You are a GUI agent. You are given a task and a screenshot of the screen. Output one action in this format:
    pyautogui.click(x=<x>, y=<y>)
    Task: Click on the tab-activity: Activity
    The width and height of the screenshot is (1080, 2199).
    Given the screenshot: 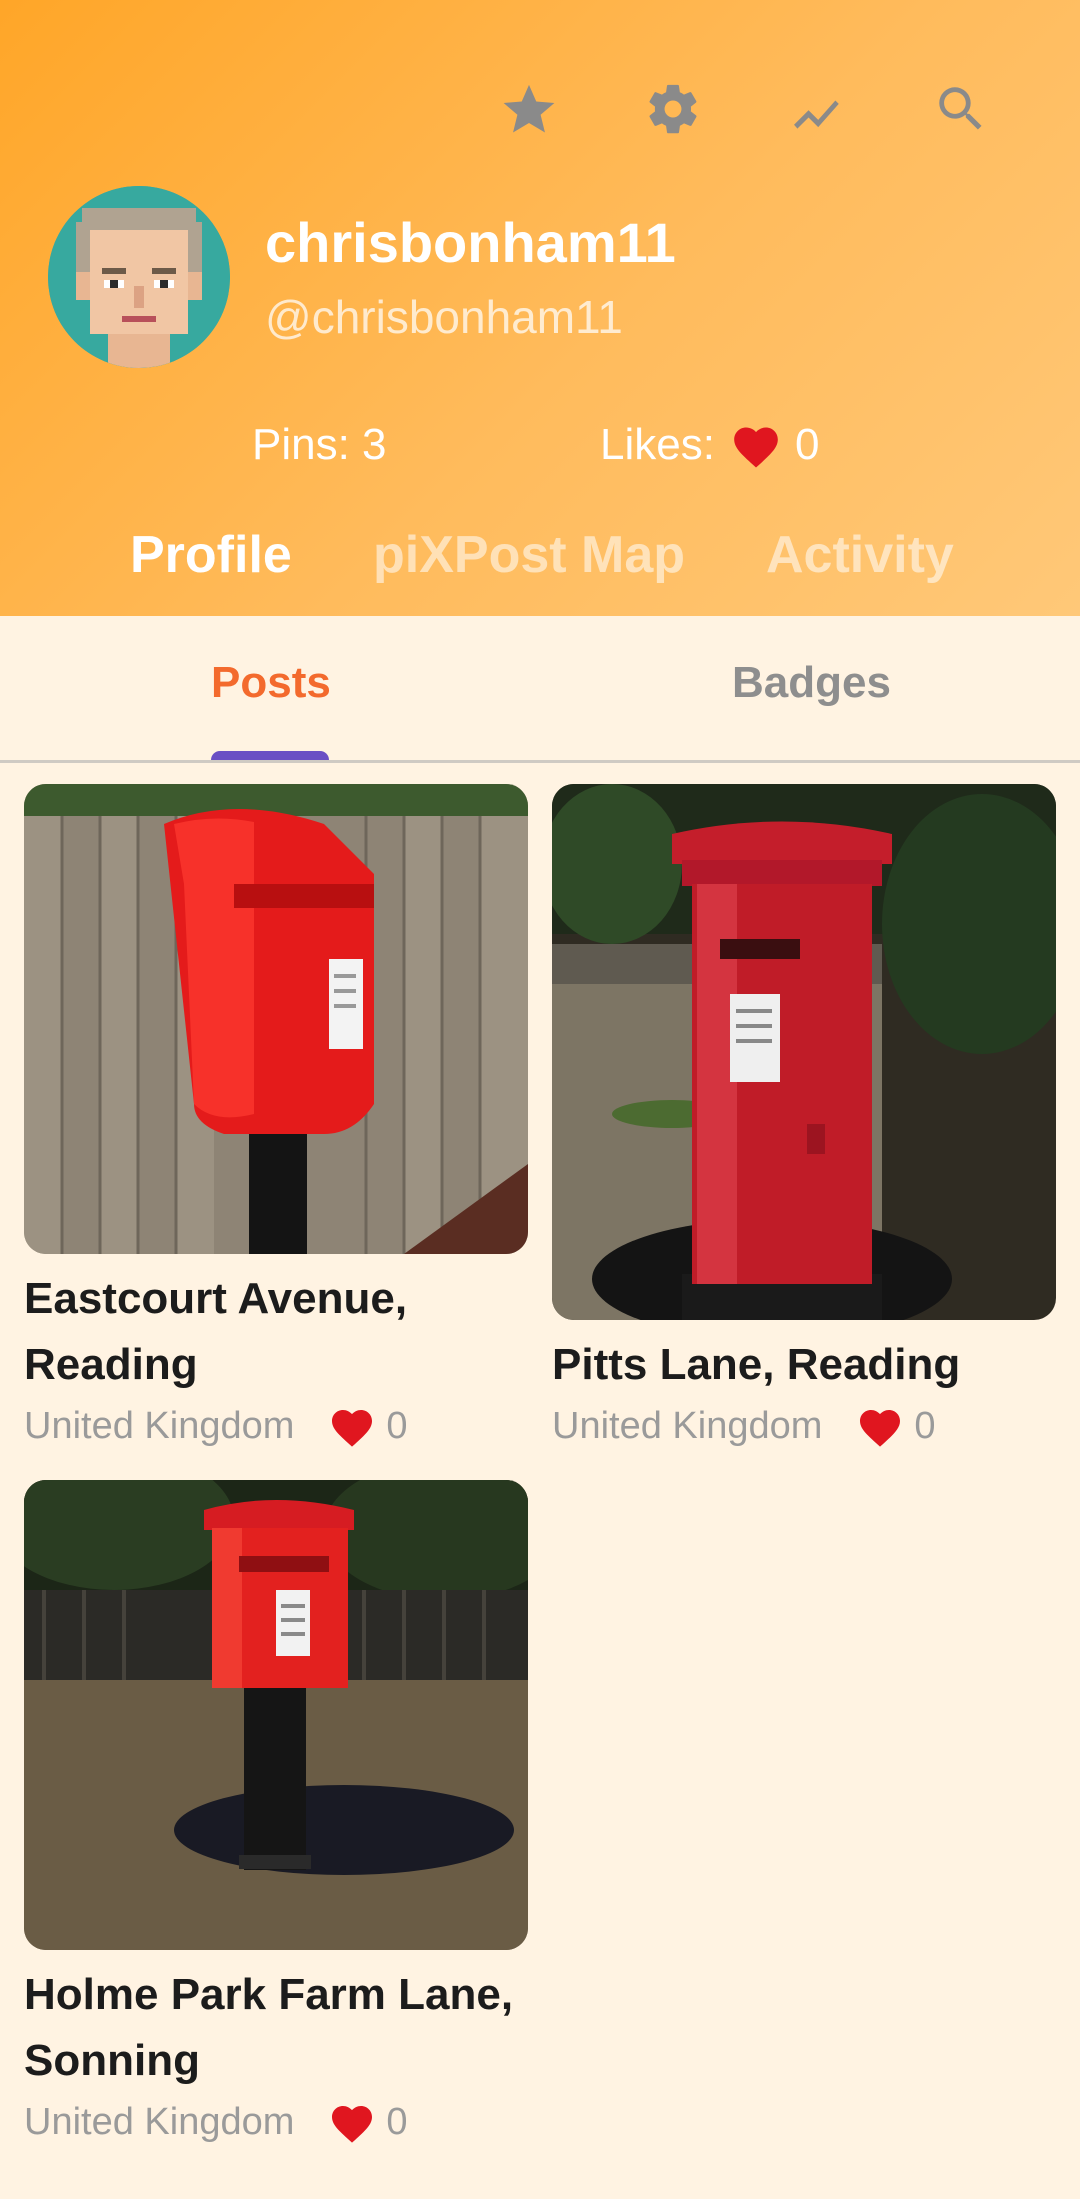 What is the action you would take?
    pyautogui.click(x=860, y=555)
    